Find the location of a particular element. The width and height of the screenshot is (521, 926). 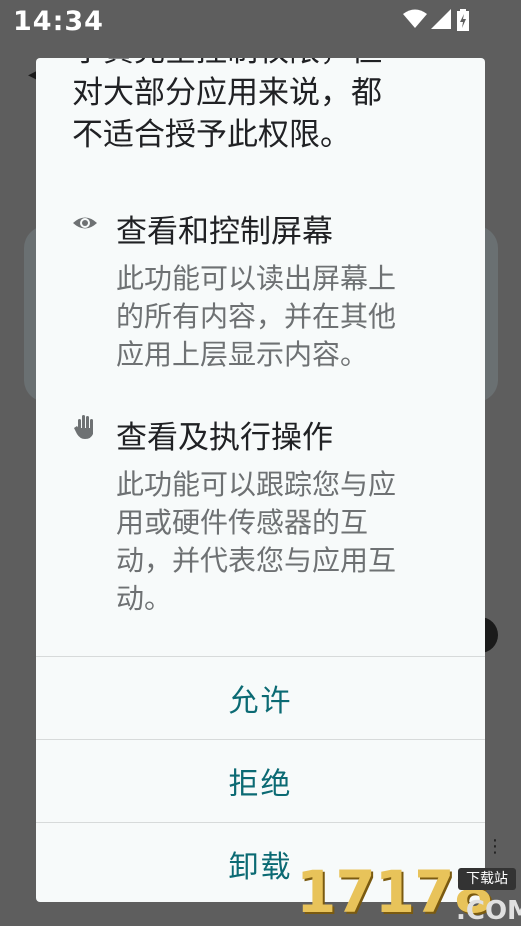

description-line: 此功能可以跟踪您与应 is located at coordinates (256, 484).